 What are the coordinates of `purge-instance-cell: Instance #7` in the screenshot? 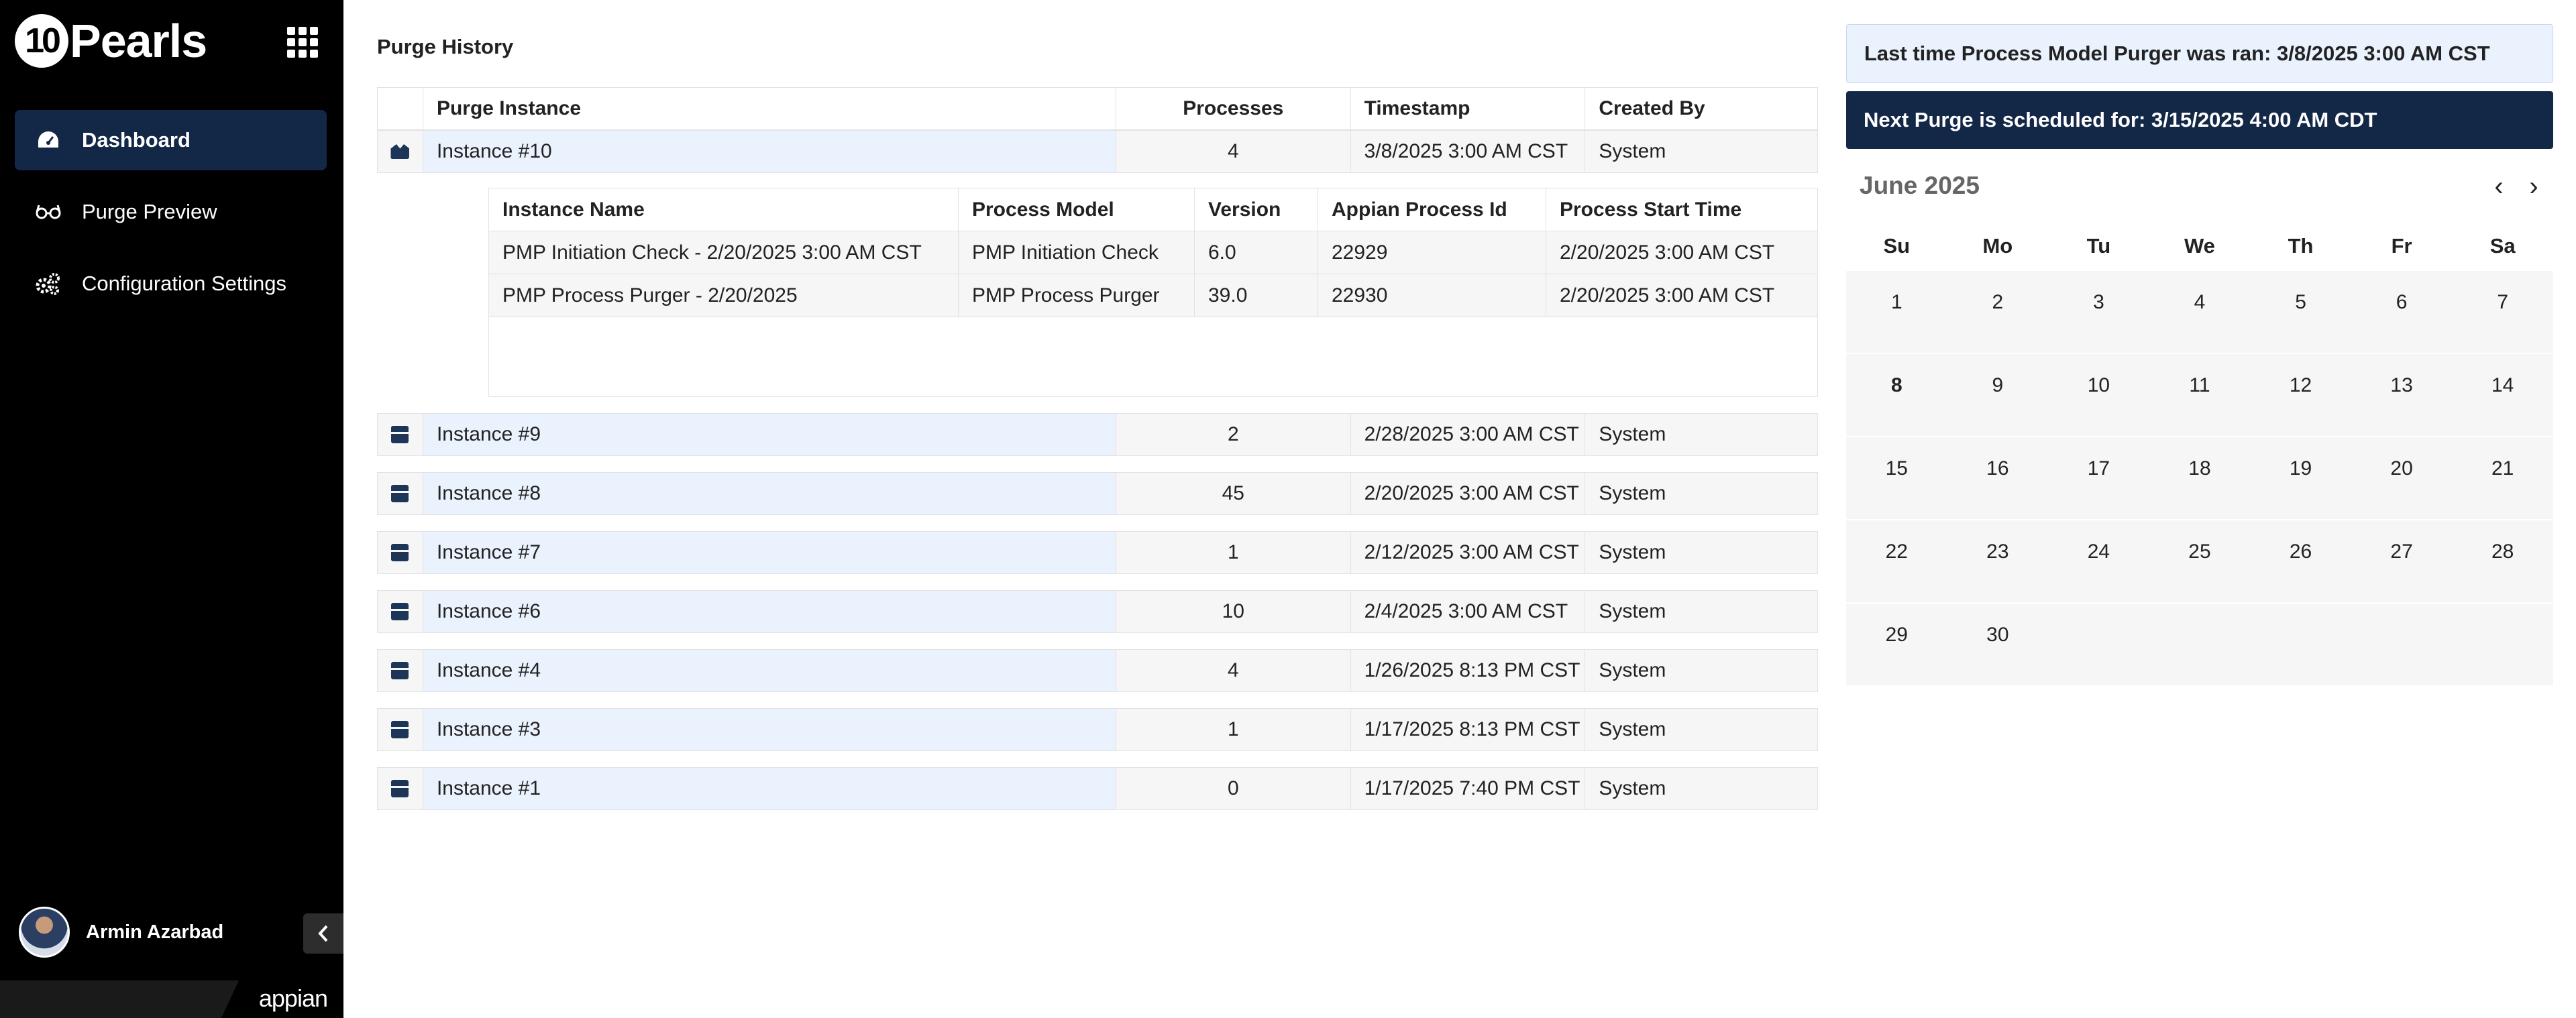 It's located at (769, 553).